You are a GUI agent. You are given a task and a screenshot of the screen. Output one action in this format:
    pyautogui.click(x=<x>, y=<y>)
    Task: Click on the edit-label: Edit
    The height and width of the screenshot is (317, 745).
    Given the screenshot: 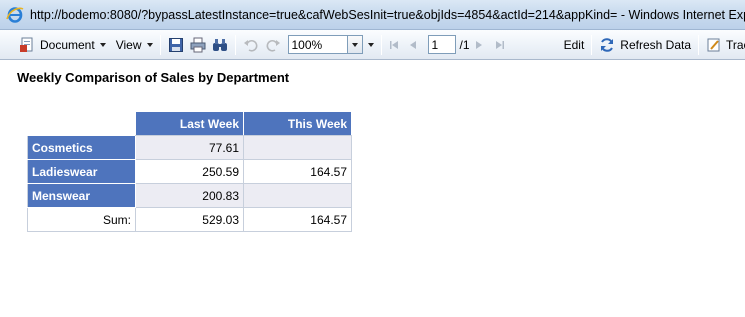 What is the action you would take?
    pyautogui.click(x=574, y=44)
    